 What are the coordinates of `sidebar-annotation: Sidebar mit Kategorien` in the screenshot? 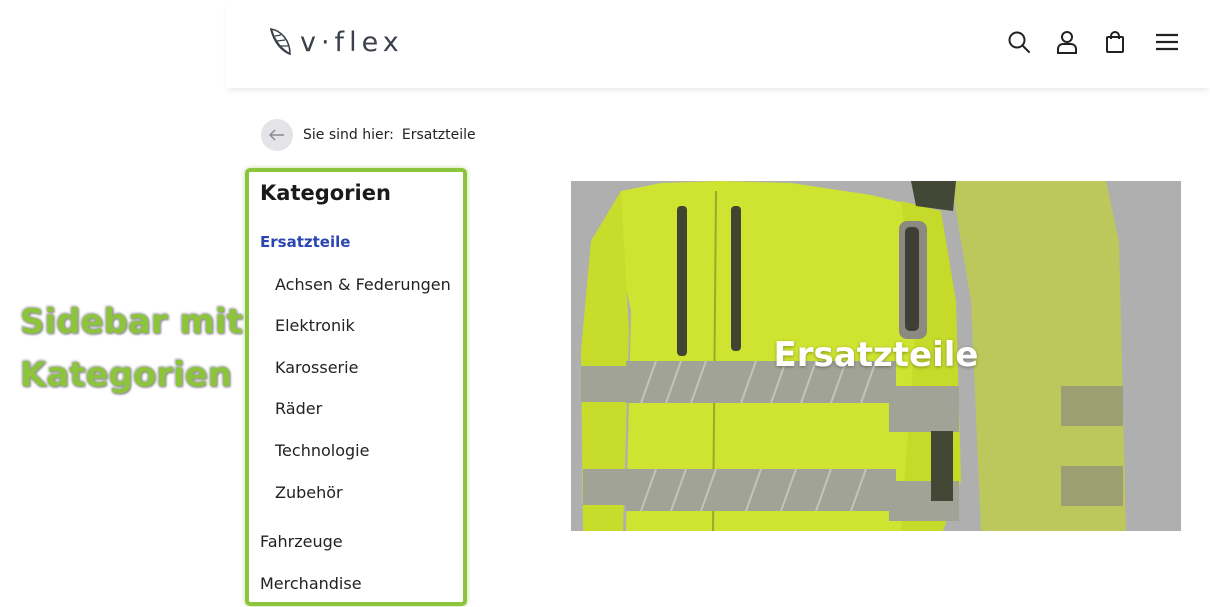 It's located at (132, 349).